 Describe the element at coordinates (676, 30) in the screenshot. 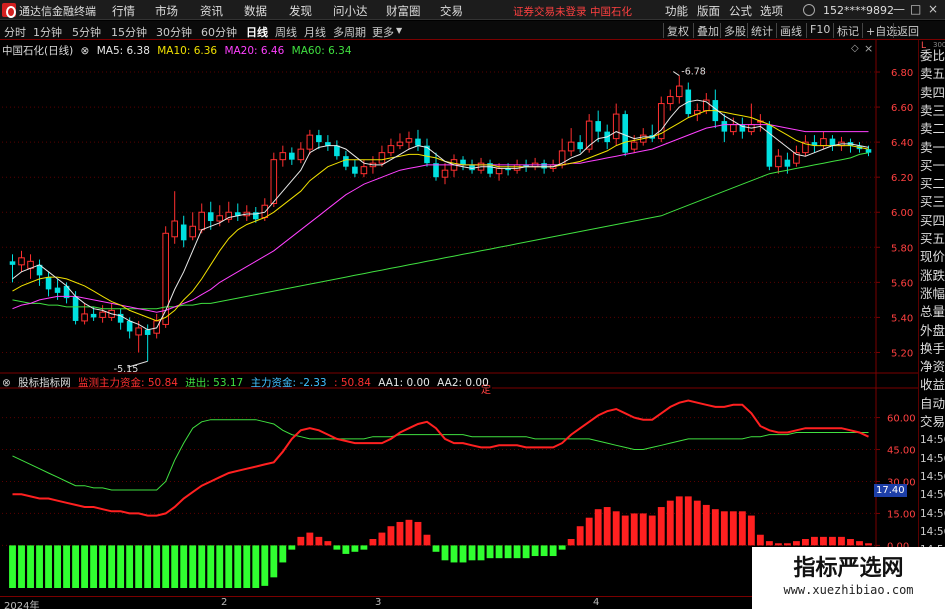

I see `adjust-price-button: 复权` at that location.